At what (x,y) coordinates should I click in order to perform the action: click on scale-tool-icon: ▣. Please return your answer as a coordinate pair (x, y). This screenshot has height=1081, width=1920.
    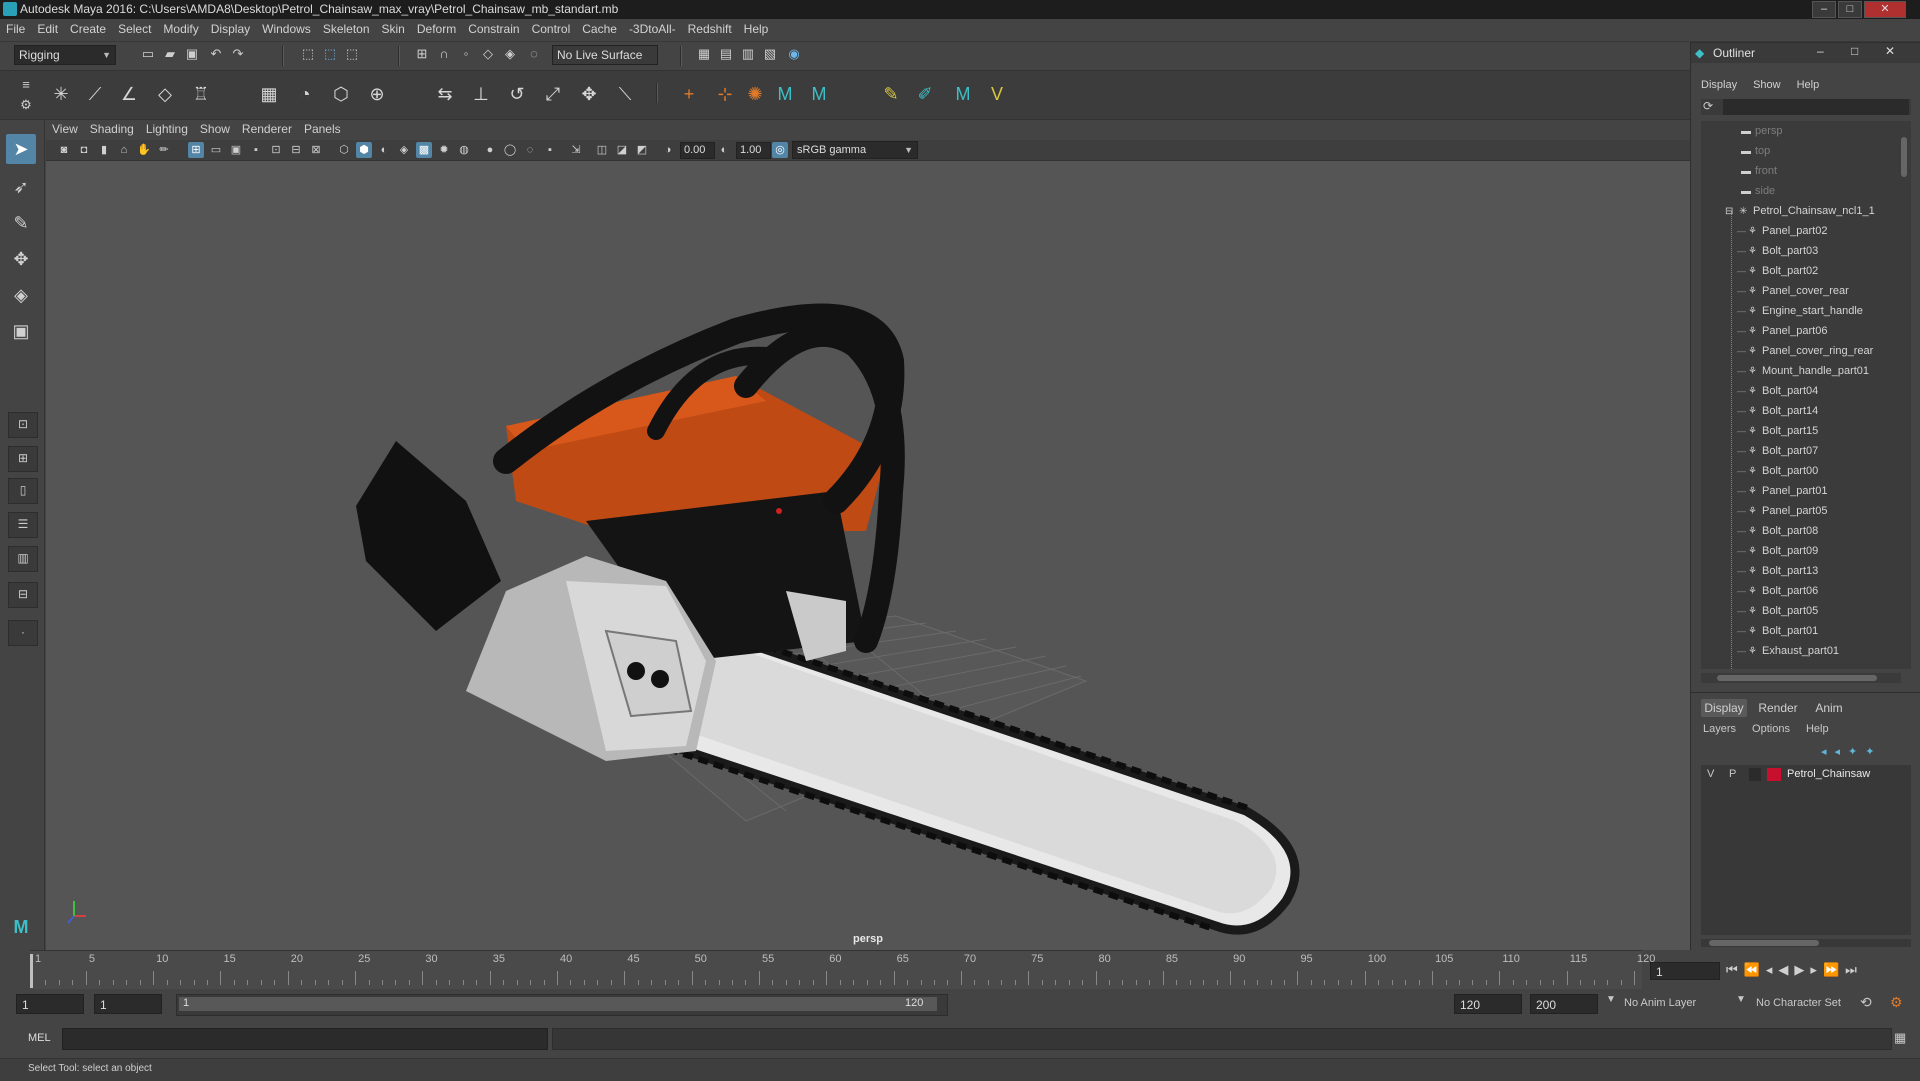
    Looking at the image, I should click on (21, 331).